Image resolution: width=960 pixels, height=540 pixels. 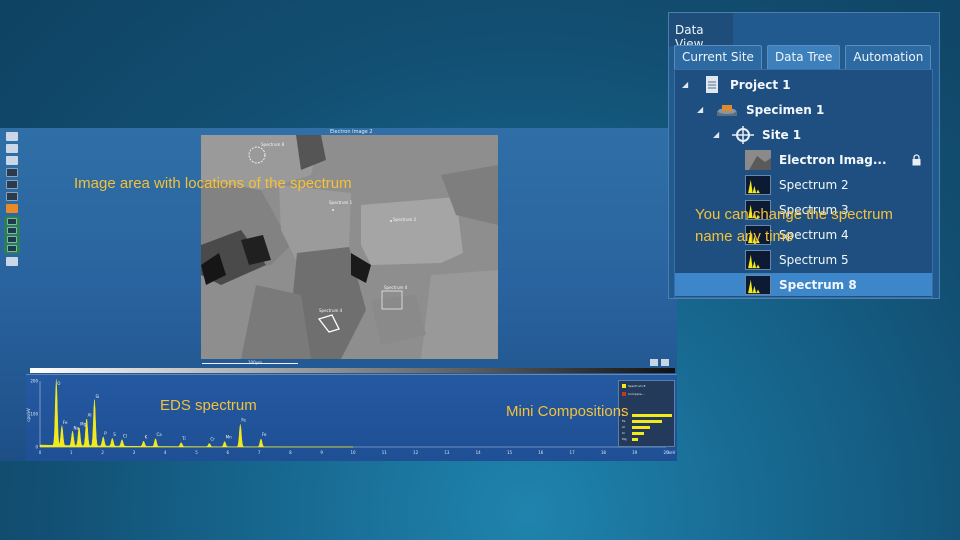 What do you see at coordinates (782, 134) in the screenshot?
I see `tree-item-label: Site 1` at bounding box center [782, 134].